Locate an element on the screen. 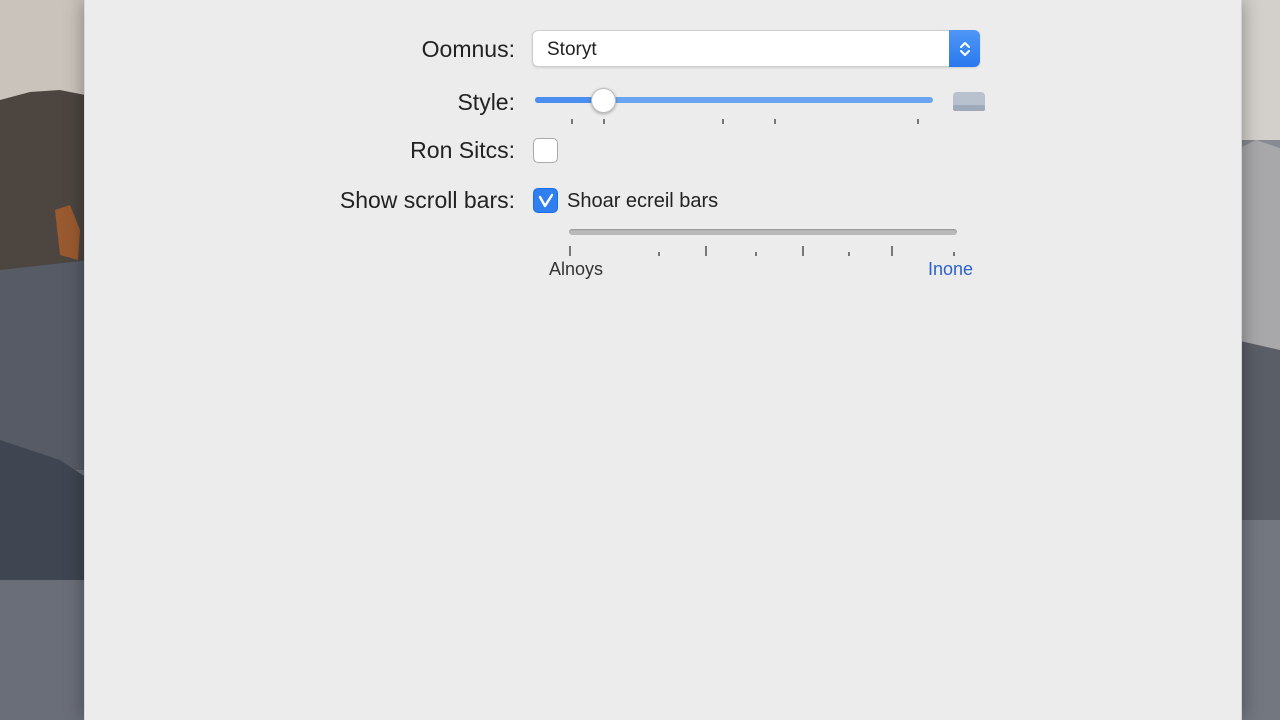 This screenshot has height=720, width=1280. style-slider is located at coordinates (735, 109).